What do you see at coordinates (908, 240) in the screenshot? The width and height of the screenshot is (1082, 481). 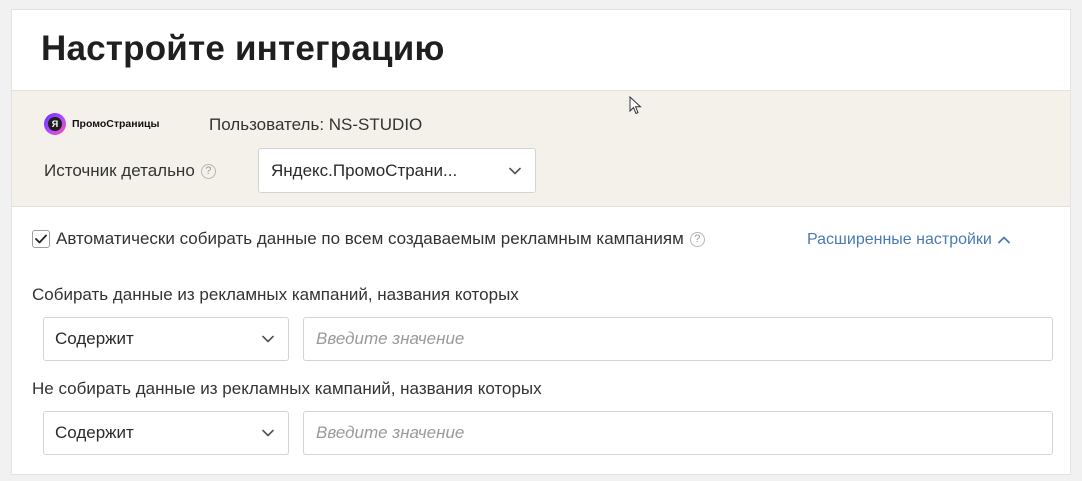 I see `advanced-settings-link: Расширенные настройки` at bounding box center [908, 240].